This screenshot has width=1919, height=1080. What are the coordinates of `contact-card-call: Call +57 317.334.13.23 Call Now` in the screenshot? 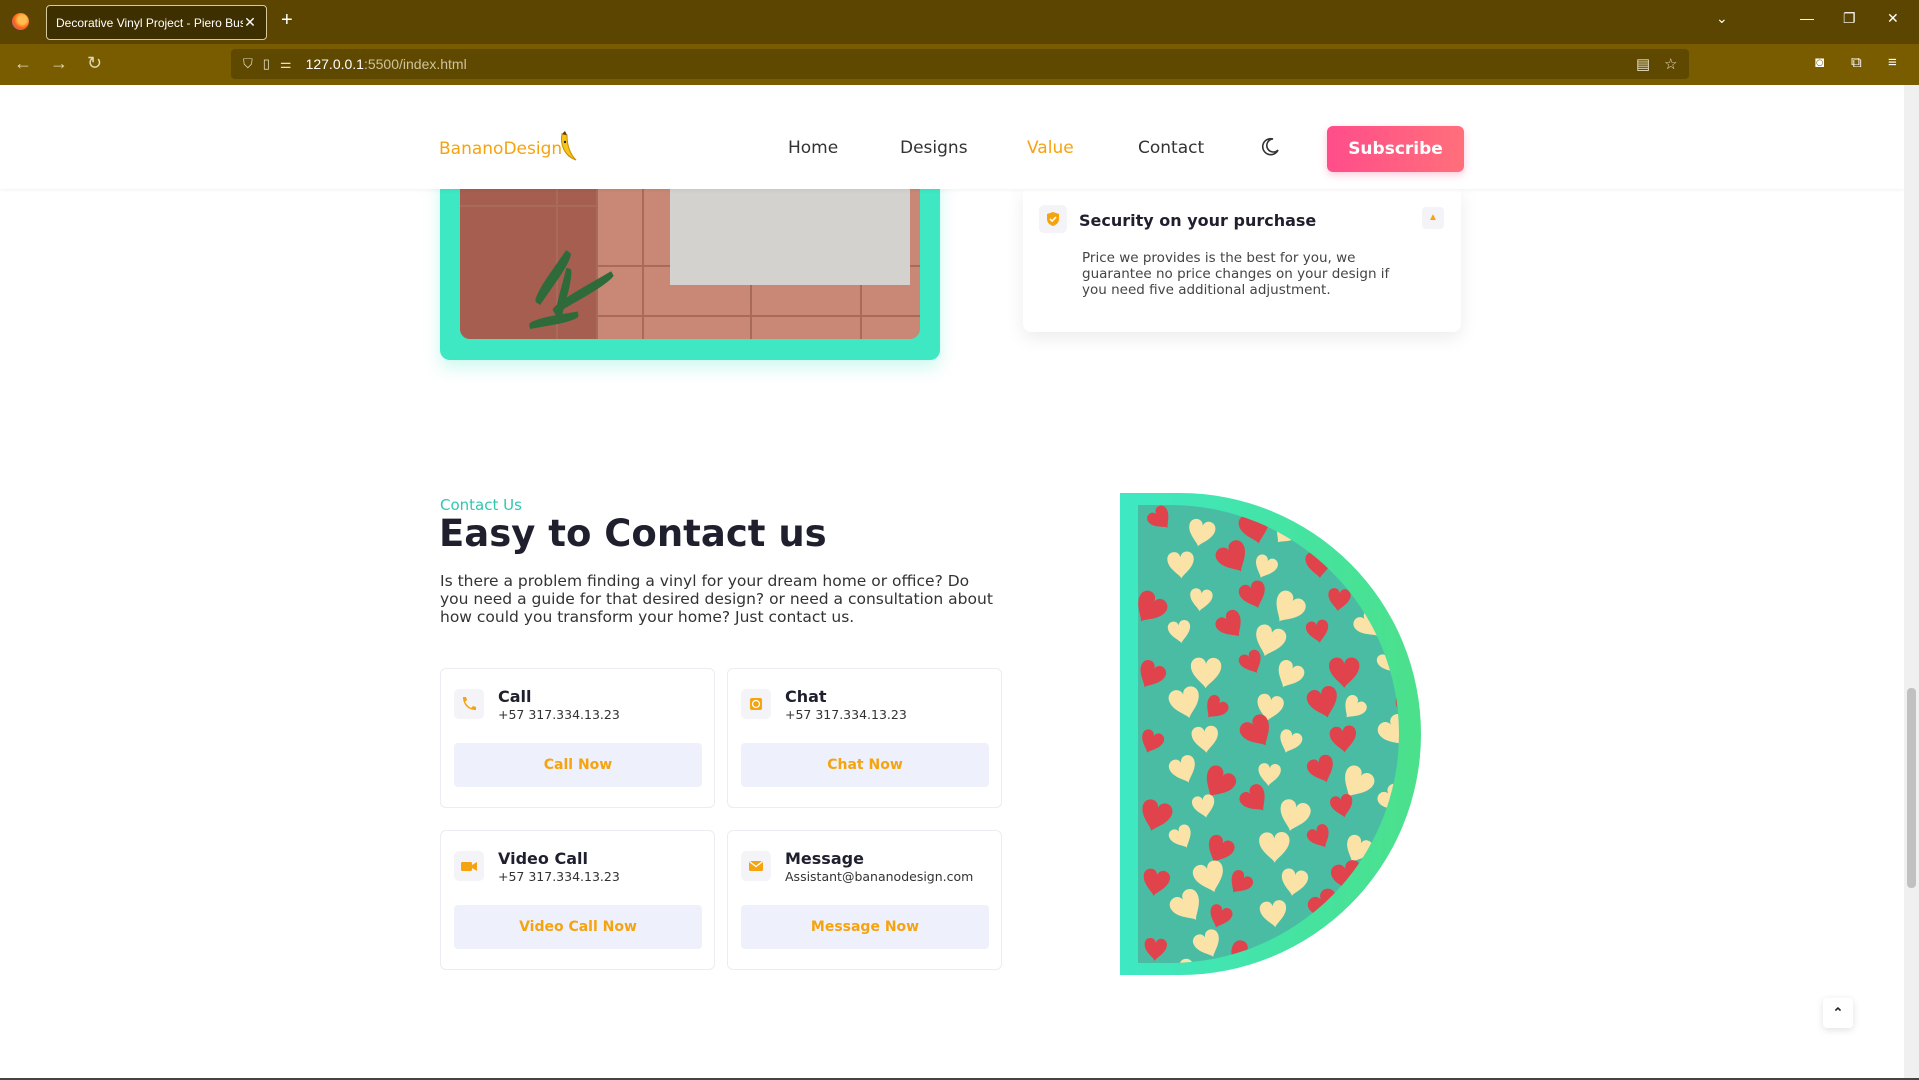 It's located at (577, 738).